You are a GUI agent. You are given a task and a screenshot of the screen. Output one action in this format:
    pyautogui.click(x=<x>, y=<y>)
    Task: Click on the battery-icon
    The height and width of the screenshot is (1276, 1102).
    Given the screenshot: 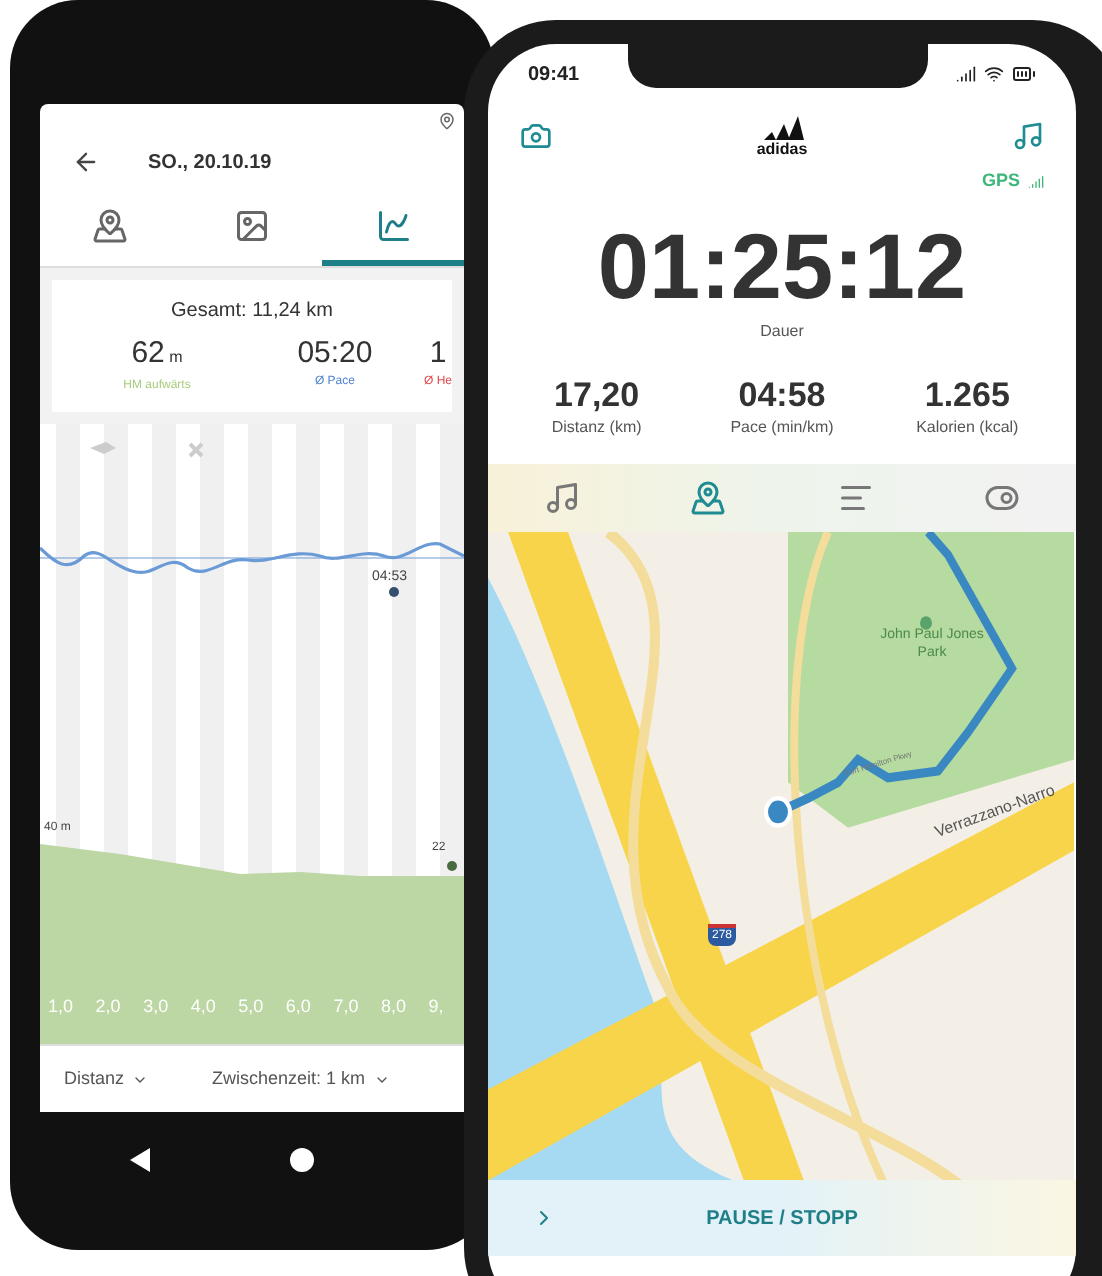 What is the action you would take?
    pyautogui.click(x=1024, y=74)
    